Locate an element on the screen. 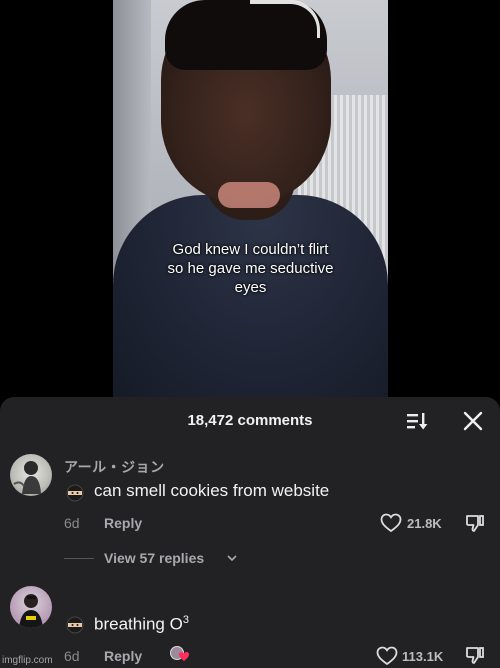 Image resolution: width=500 pixels, height=668 pixels. caption-line: so he gave me seductive is located at coordinates (250, 268).